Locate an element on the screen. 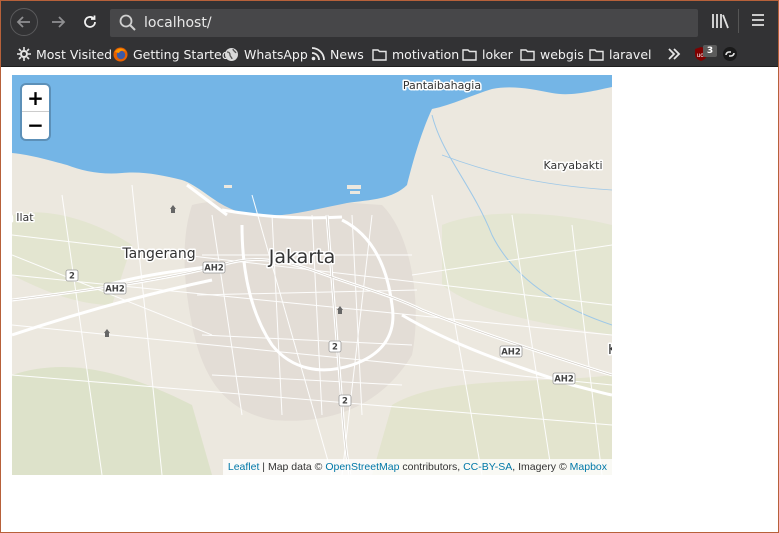 Image resolution: width=779 pixels, height=533 pixels. leaflet-link: Leaflet is located at coordinates (244, 467).